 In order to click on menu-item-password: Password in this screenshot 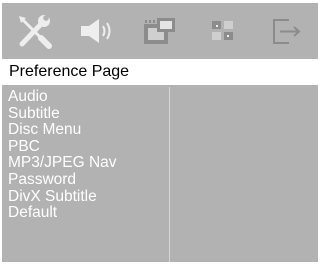, I will do `click(85, 180)`.